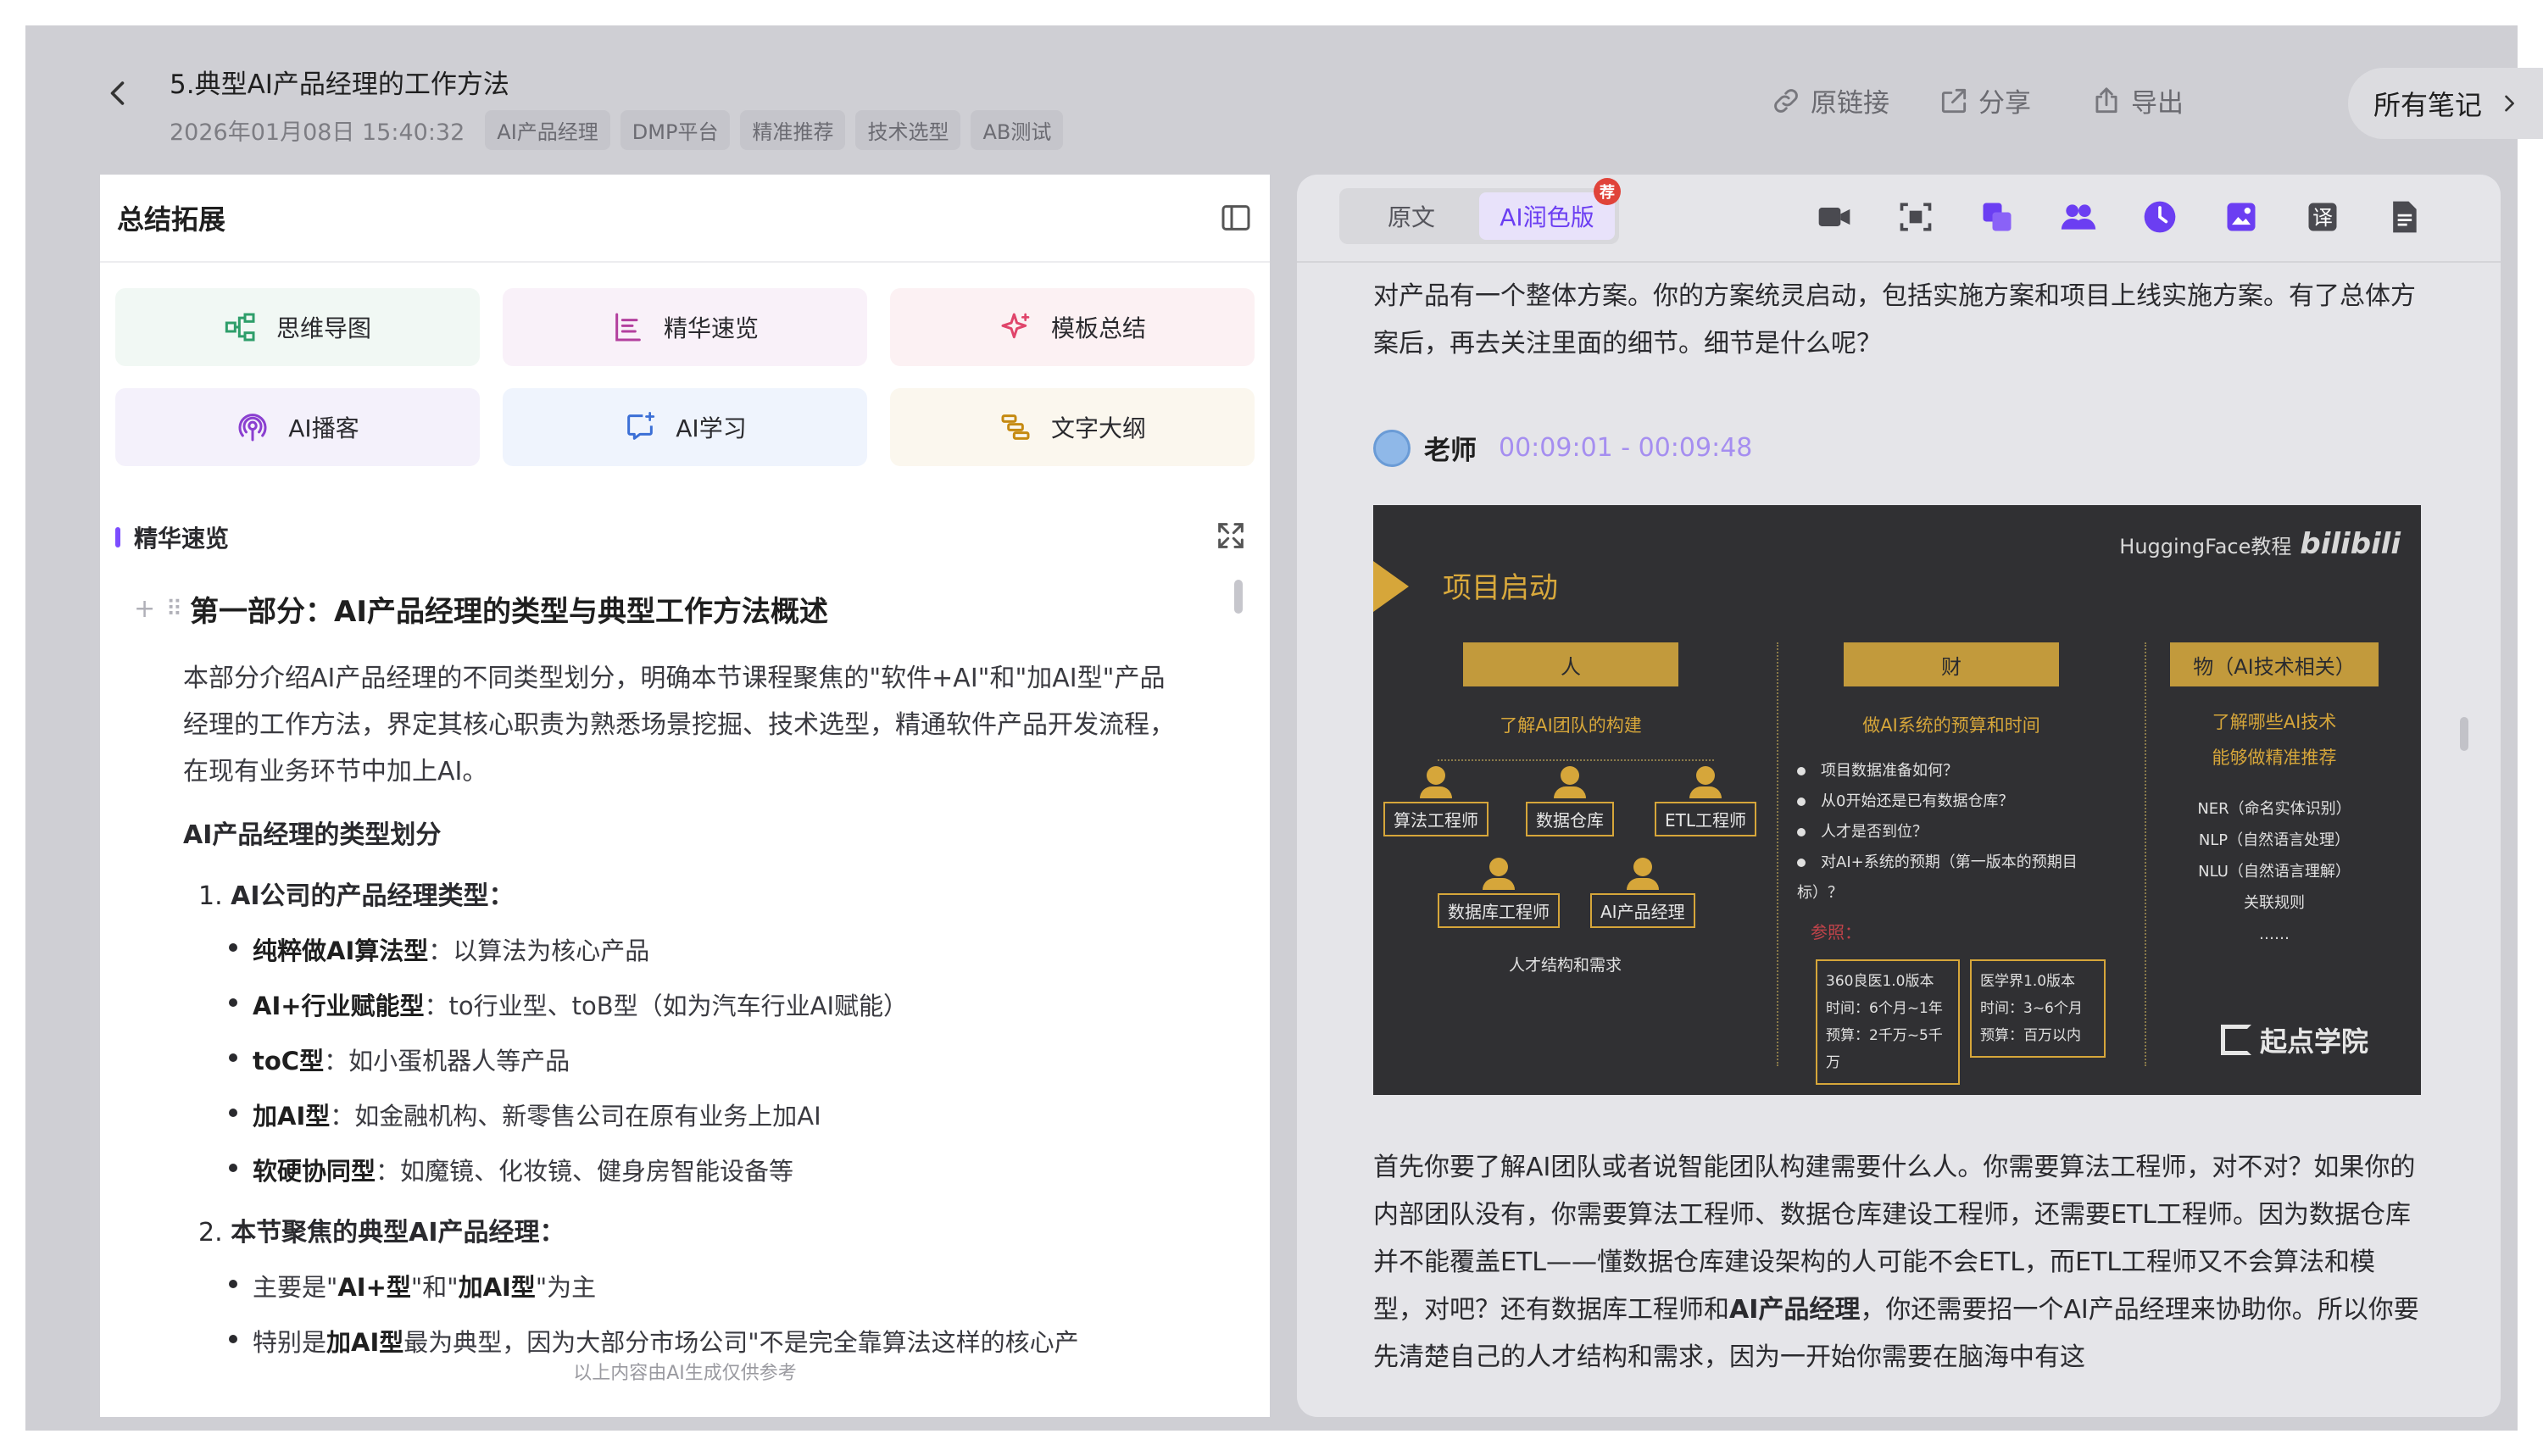 The height and width of the screenshot is (1456, 2543). Describe the element at coordinates (548, 130) in the screenshot. I see `tag-chip: AI产品经理` at that location.